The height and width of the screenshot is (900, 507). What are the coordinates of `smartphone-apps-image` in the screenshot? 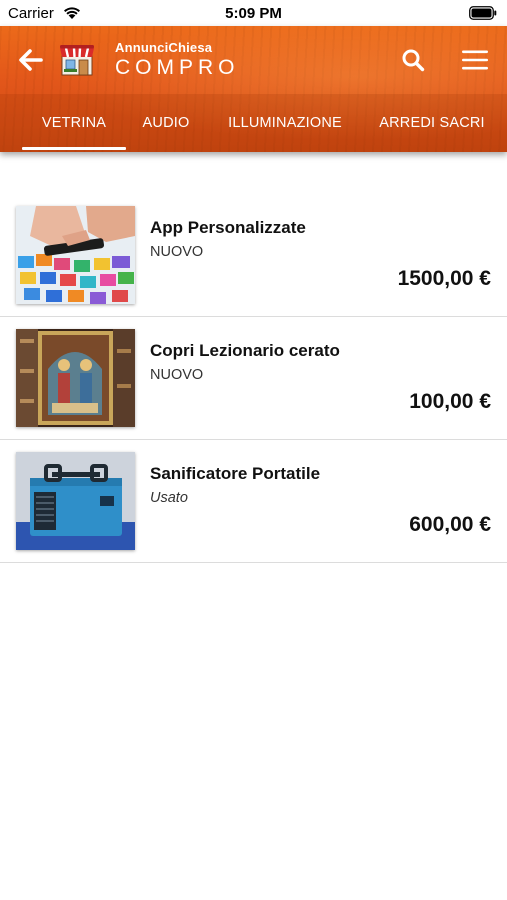 It's located at (75, 255).